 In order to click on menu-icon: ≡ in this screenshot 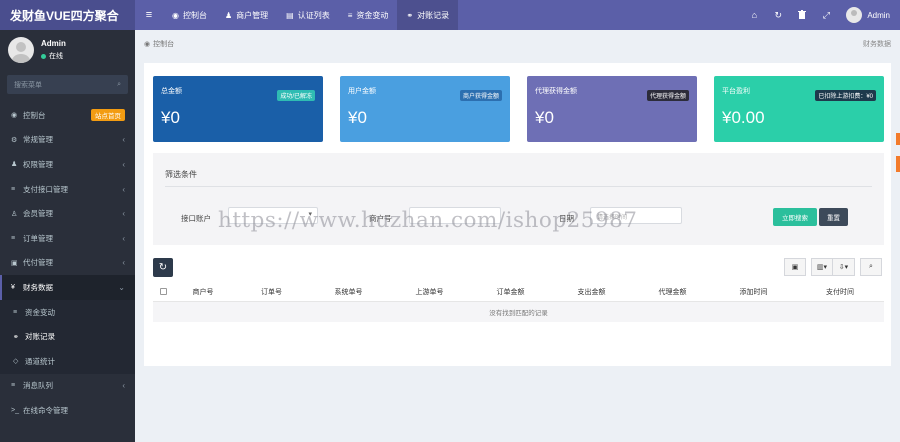, I will do `click(149, 15)`.